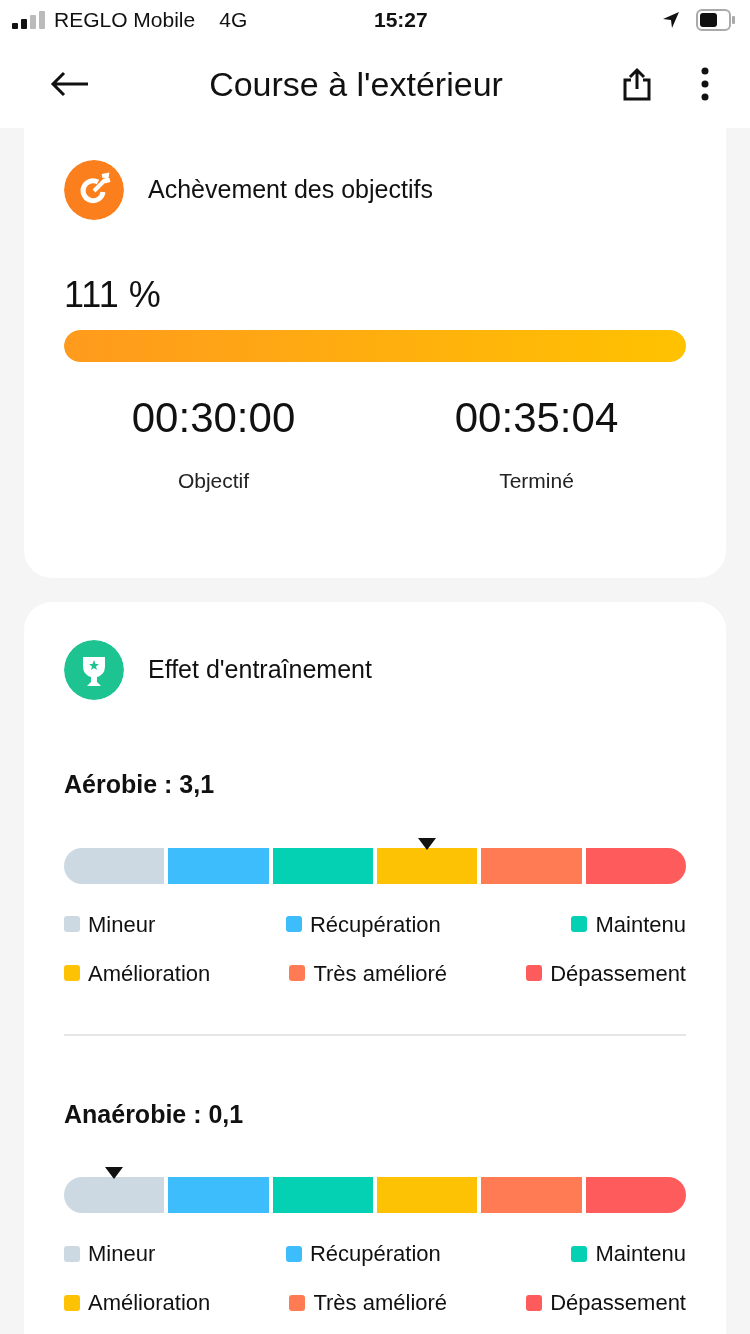 This screenshot has height=1334, width=750. I want to click on signal-icon, so click(29, 20).